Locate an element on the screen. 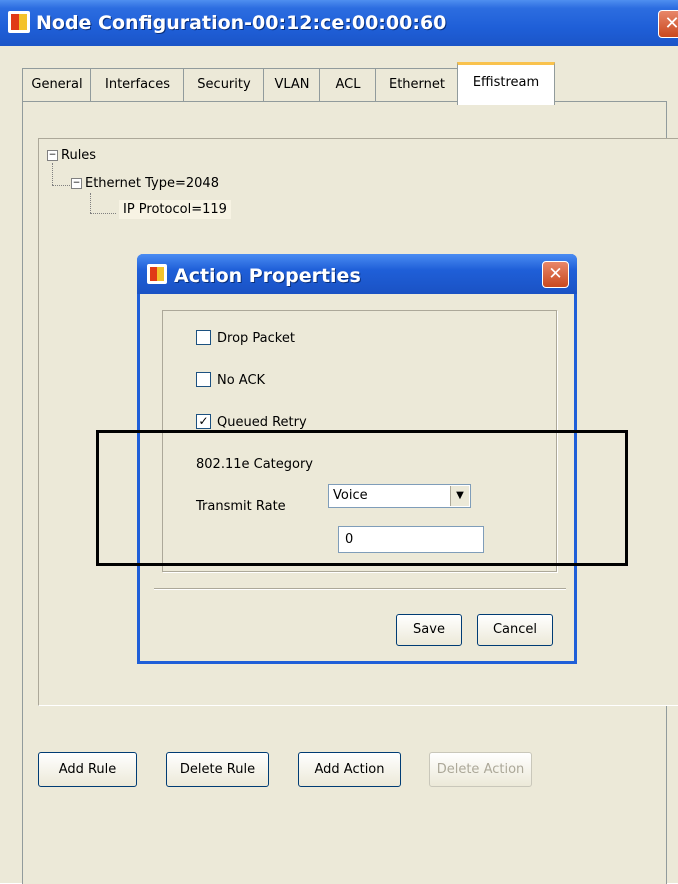 Image resolution: width=678 pixels, height=884 pixels. transmit-rate-input: 0 is located at coordinates (411, 539).